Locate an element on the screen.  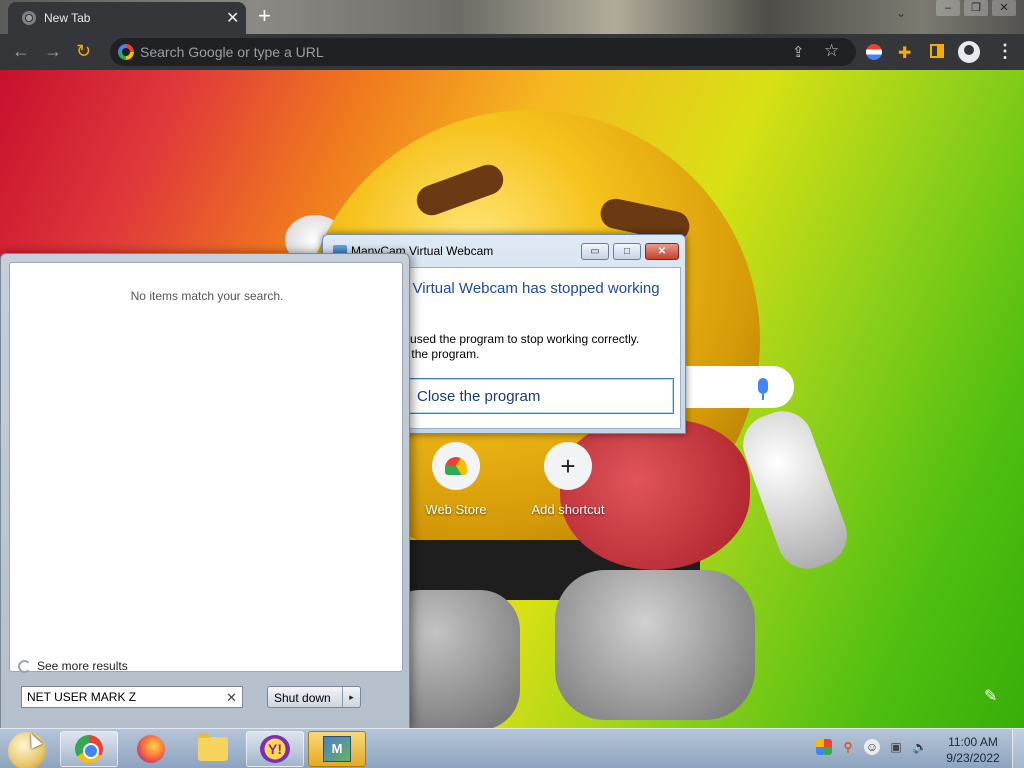
folder-icon is located at coordinates (213, 747).